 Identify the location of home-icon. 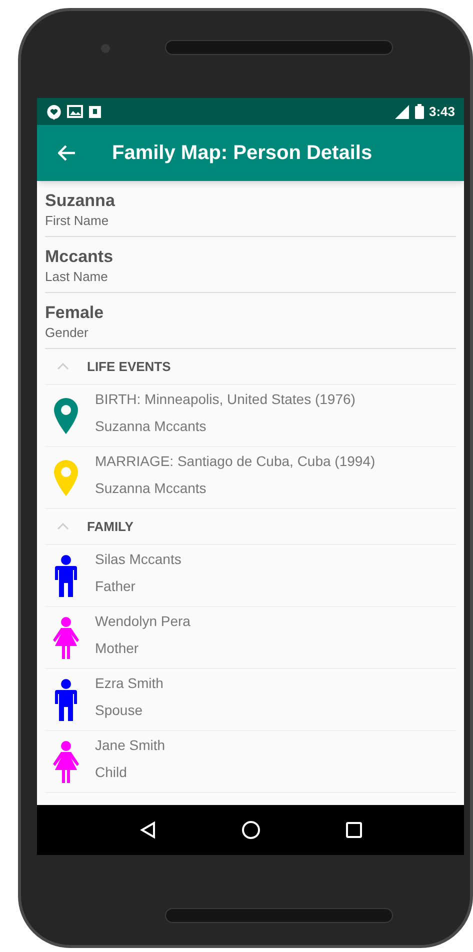
(250, 830).